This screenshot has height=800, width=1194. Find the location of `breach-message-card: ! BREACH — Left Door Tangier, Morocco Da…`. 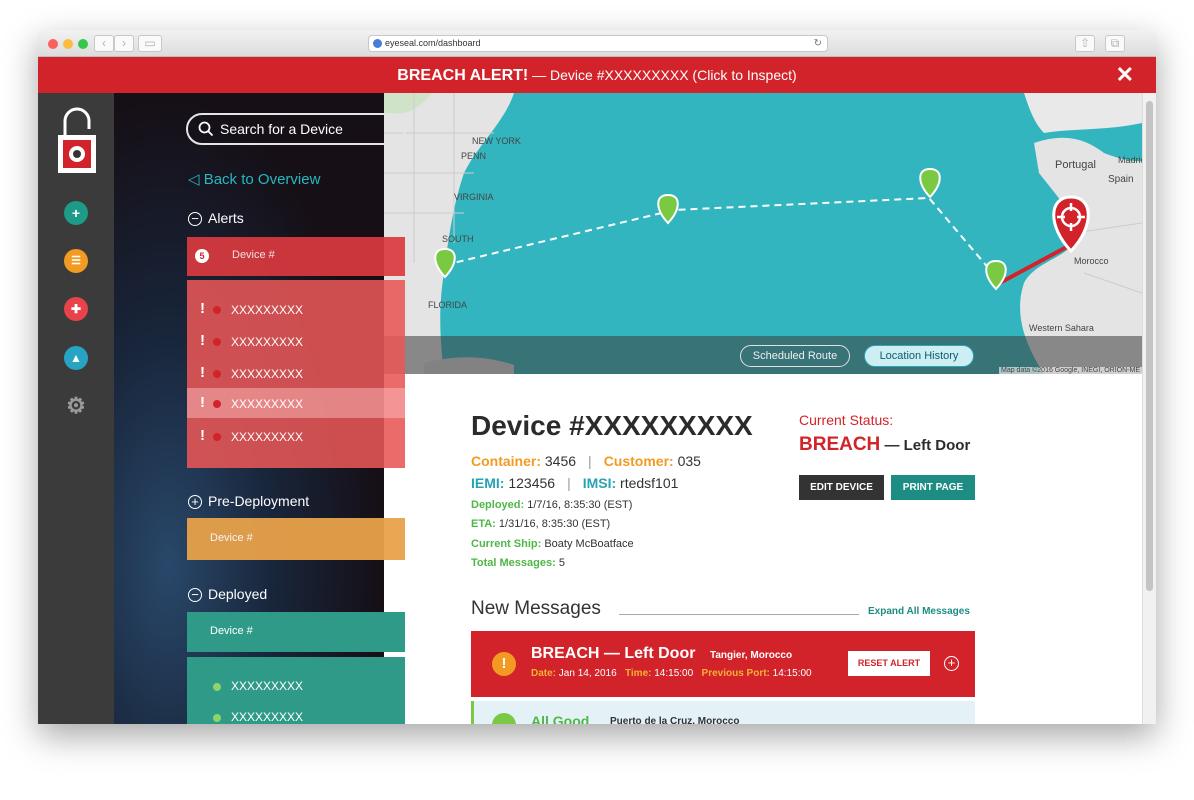

breach-message-card: ! BREACH — Left Door Tangier, Morocco Da… is located at coordinates (723, 664).